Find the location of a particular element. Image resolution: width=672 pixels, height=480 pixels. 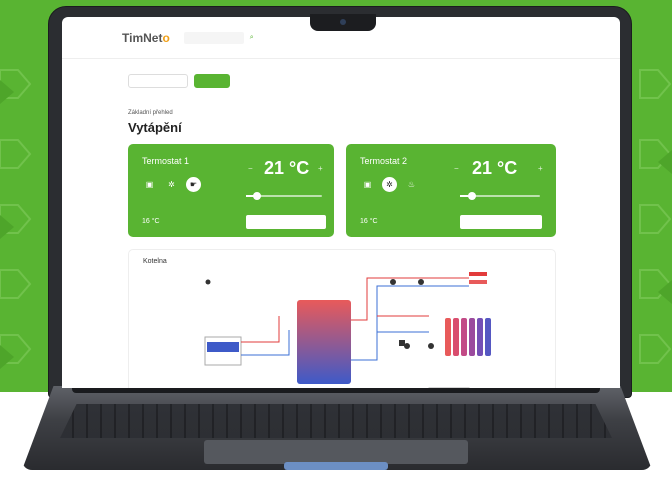

boiler-display is located at coordinates (223, 347).